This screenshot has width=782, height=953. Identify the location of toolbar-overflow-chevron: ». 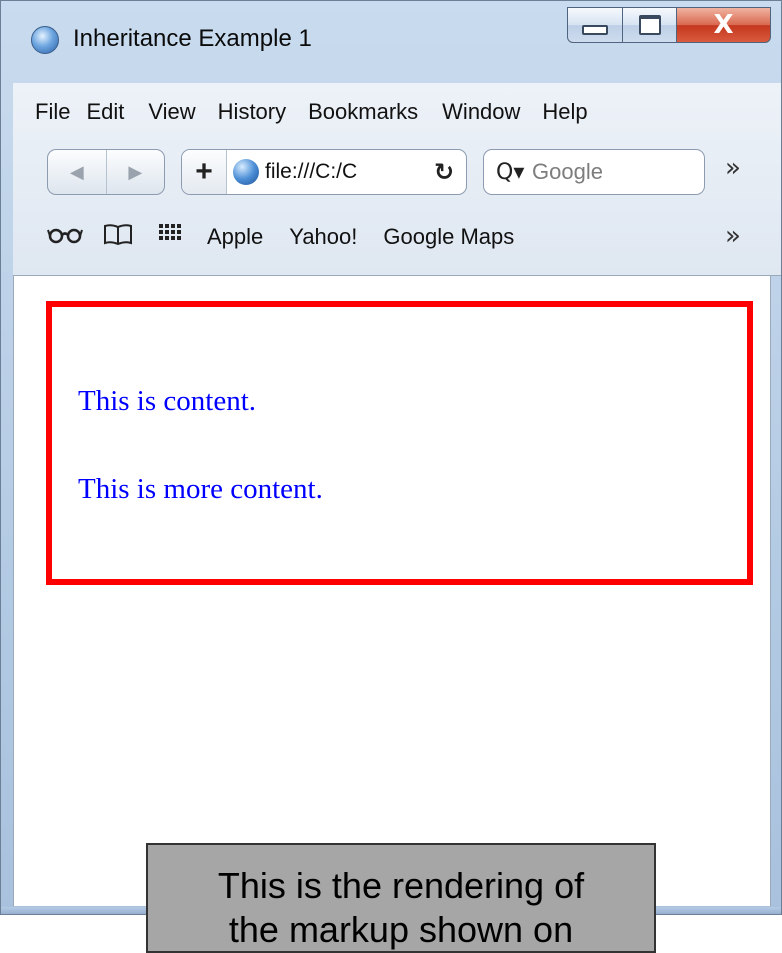
(733, 168).